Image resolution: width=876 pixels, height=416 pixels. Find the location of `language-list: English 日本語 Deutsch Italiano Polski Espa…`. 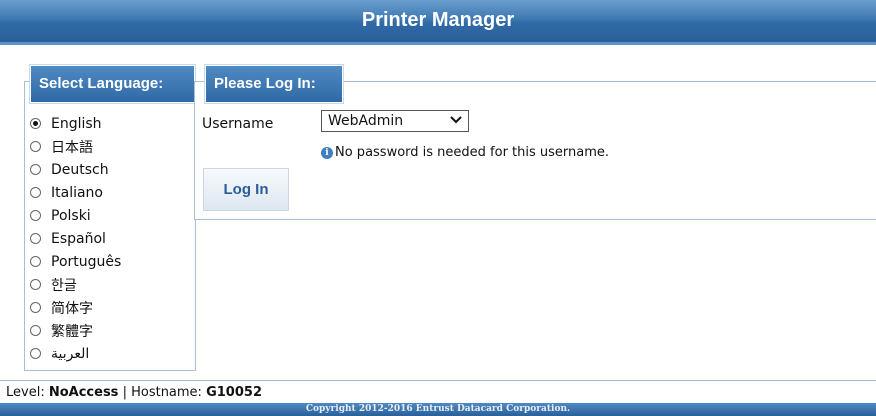

language-list: English 日本語 Deutsch Italiano Polski Espa… is located at coordinates (75, 238).